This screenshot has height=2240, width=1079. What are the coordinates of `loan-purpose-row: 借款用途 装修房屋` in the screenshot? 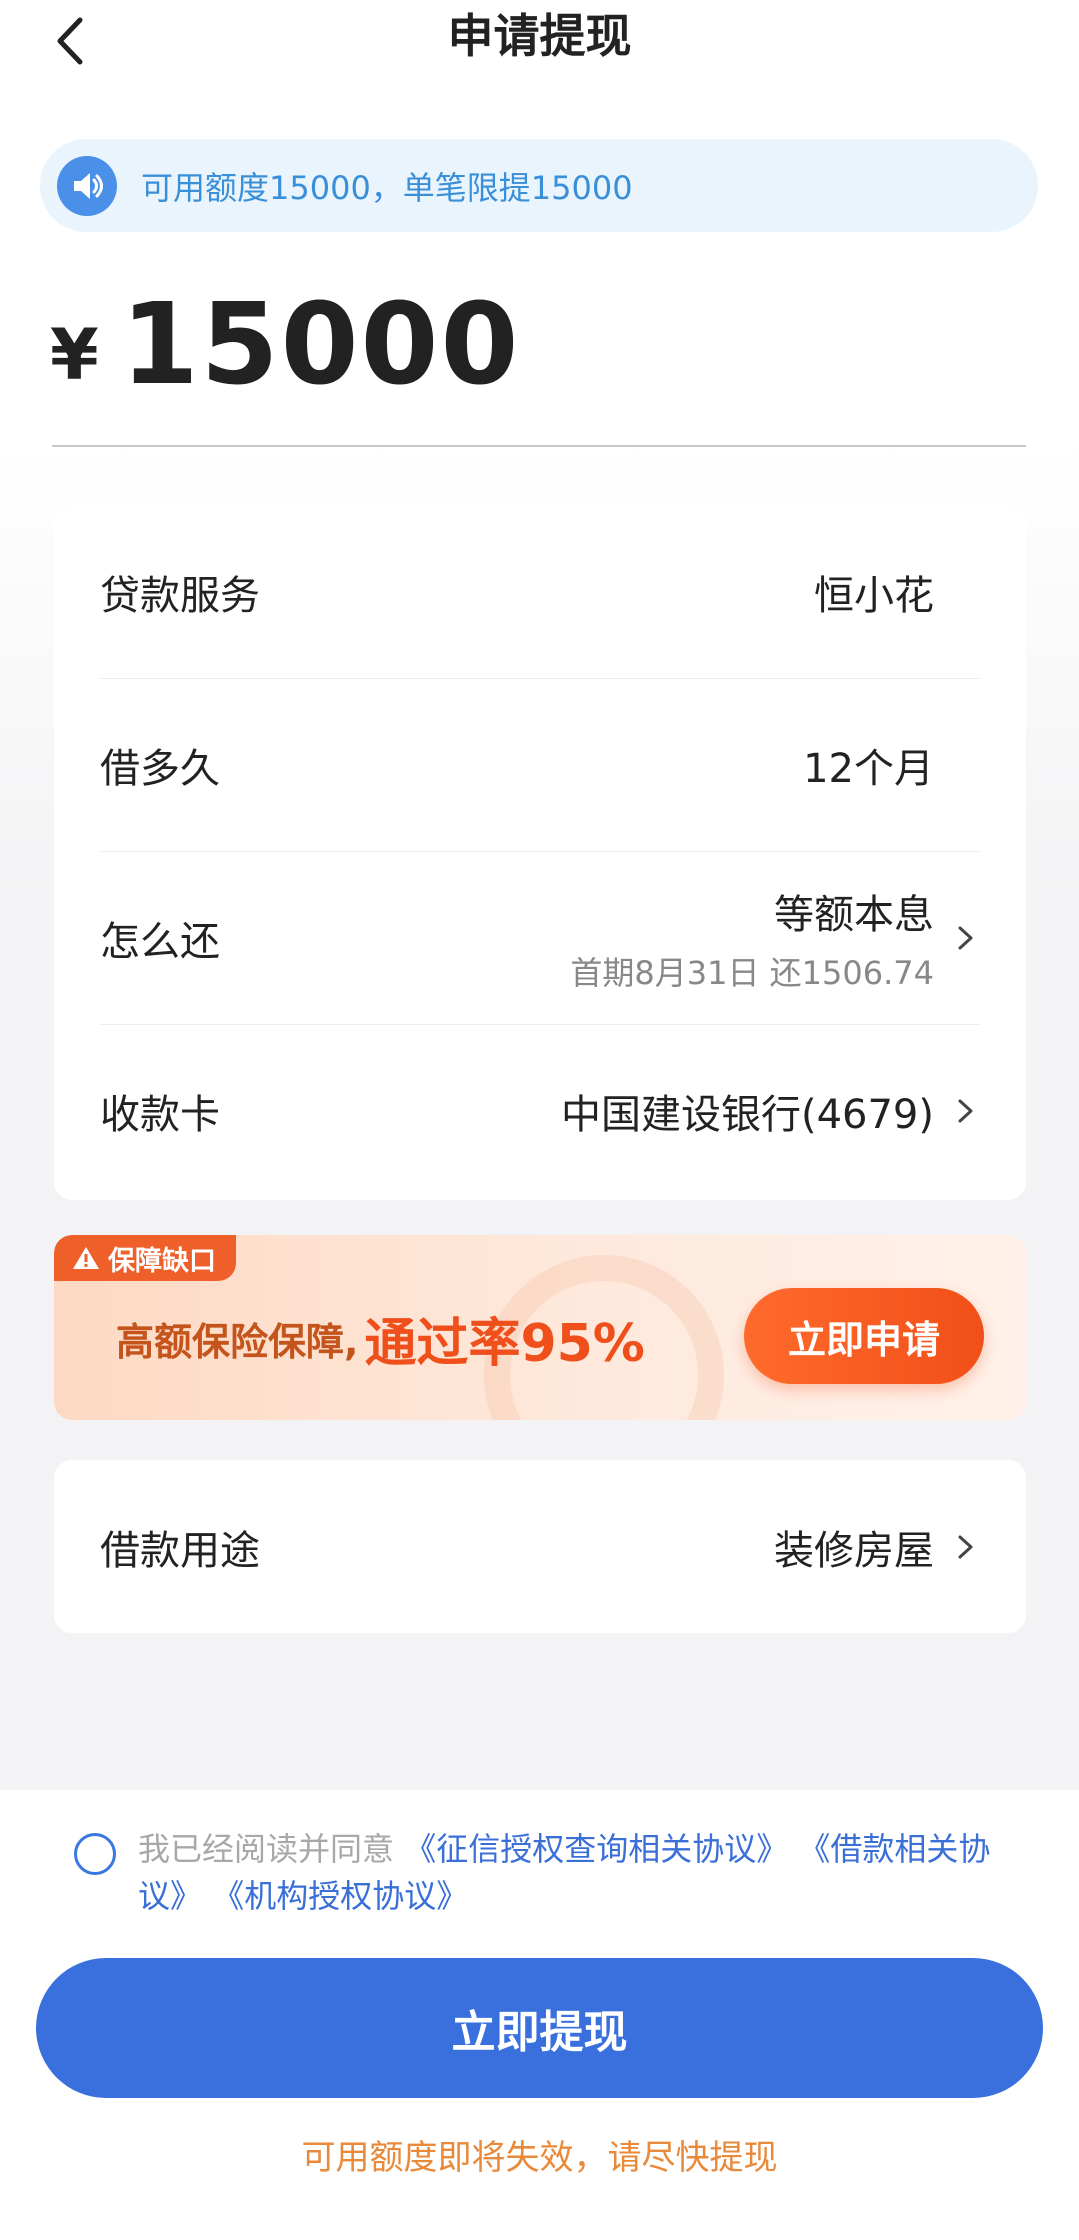 It's located at (540, 1546).